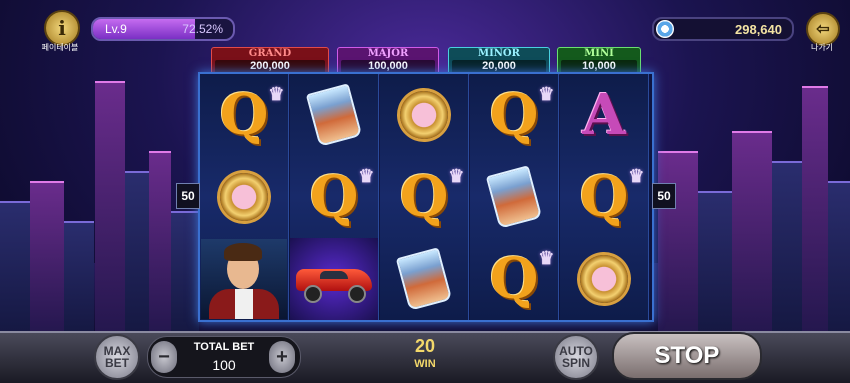 The height and width of the screenshot is (383, 850). Describe the element at coordinates (687, 356) in the screenshot. I see `stop-button: STOP` at that location.